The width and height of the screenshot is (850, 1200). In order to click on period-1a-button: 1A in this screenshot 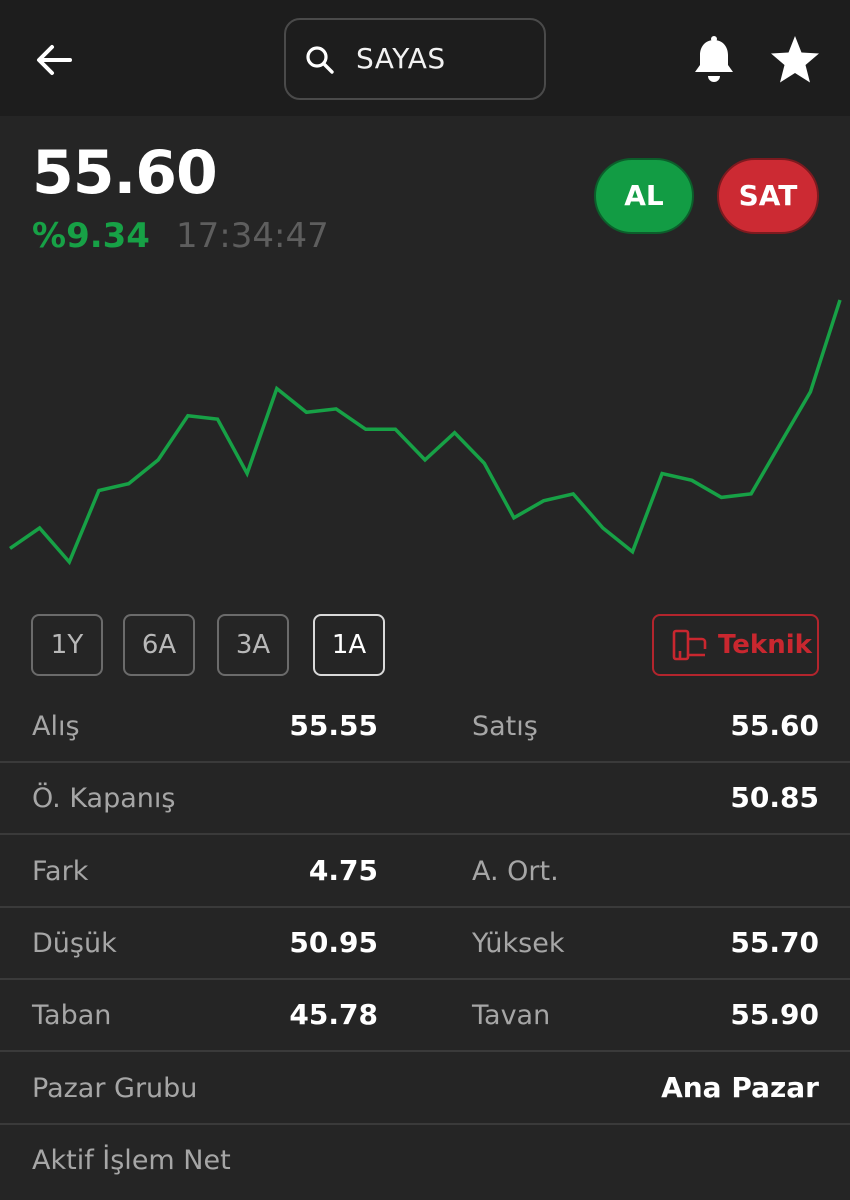, I will do `click(349, 645)`.